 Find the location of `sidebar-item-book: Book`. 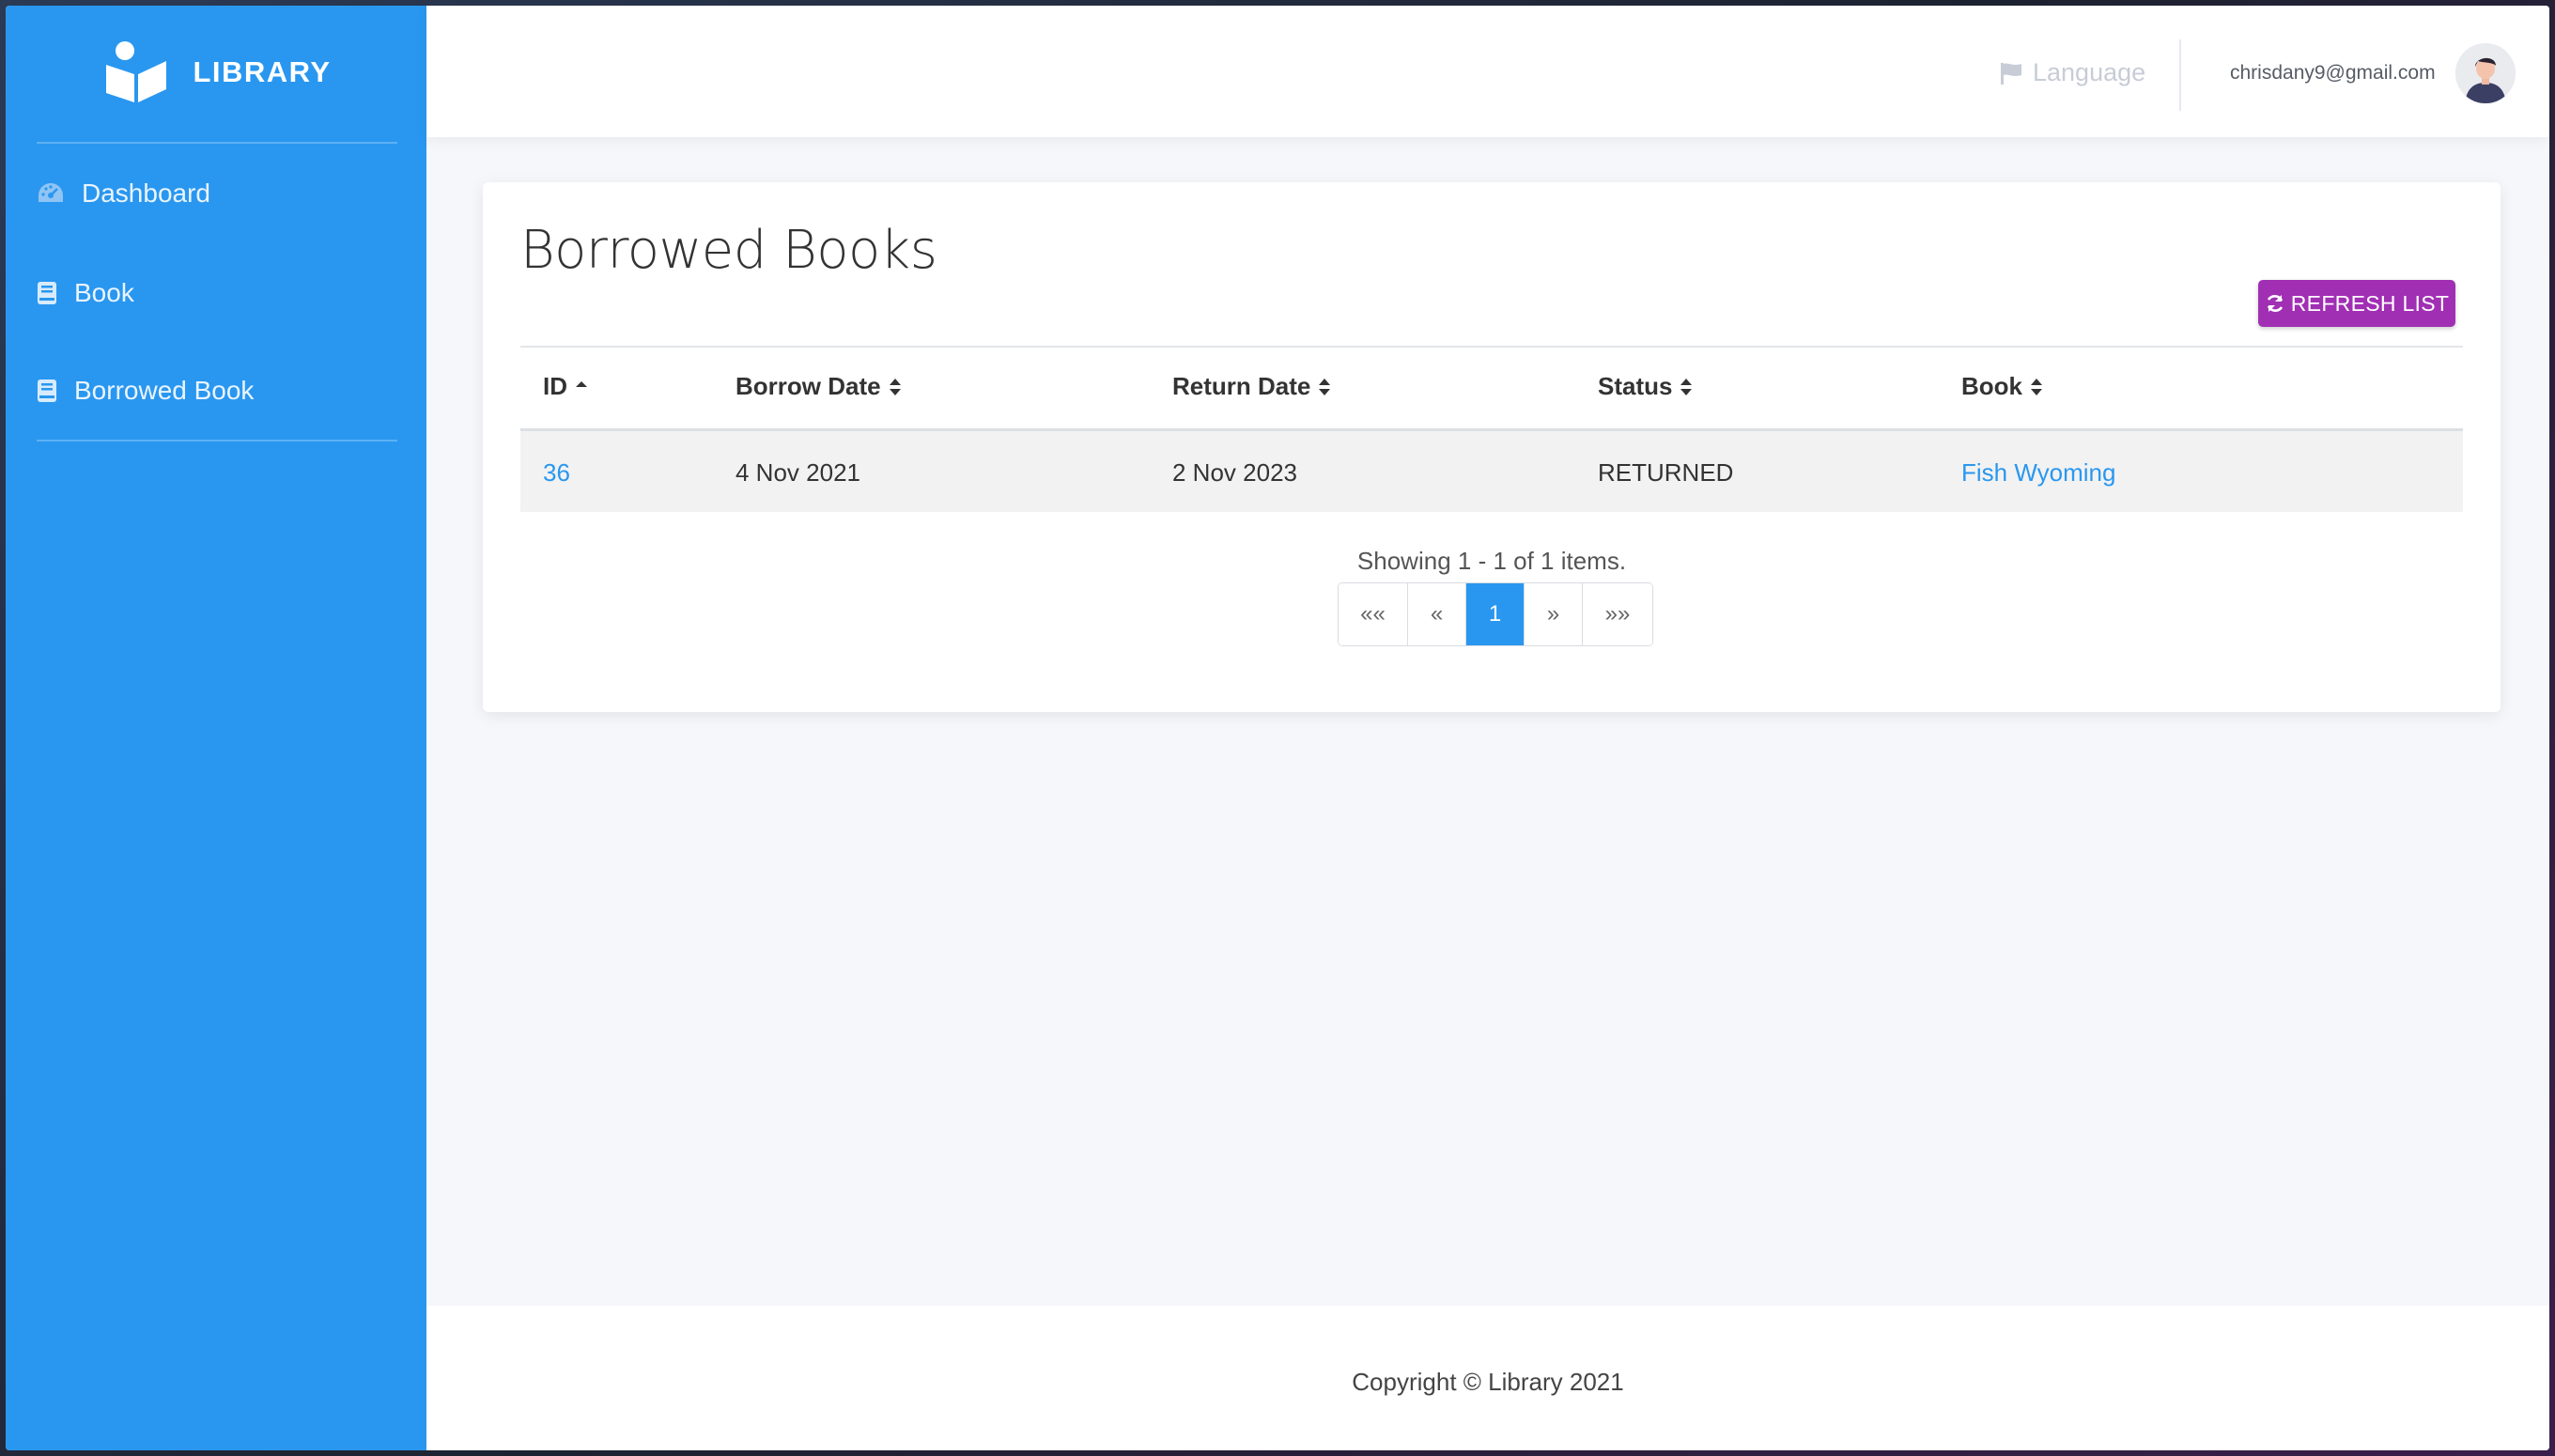

sidebar-item-book: Book is located at coordinates (85, 293).